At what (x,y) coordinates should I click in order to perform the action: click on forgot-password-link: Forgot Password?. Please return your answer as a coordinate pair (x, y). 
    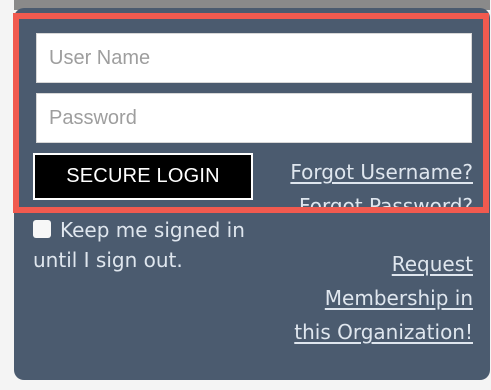
    Looking at the image, I should click on (386, 203).